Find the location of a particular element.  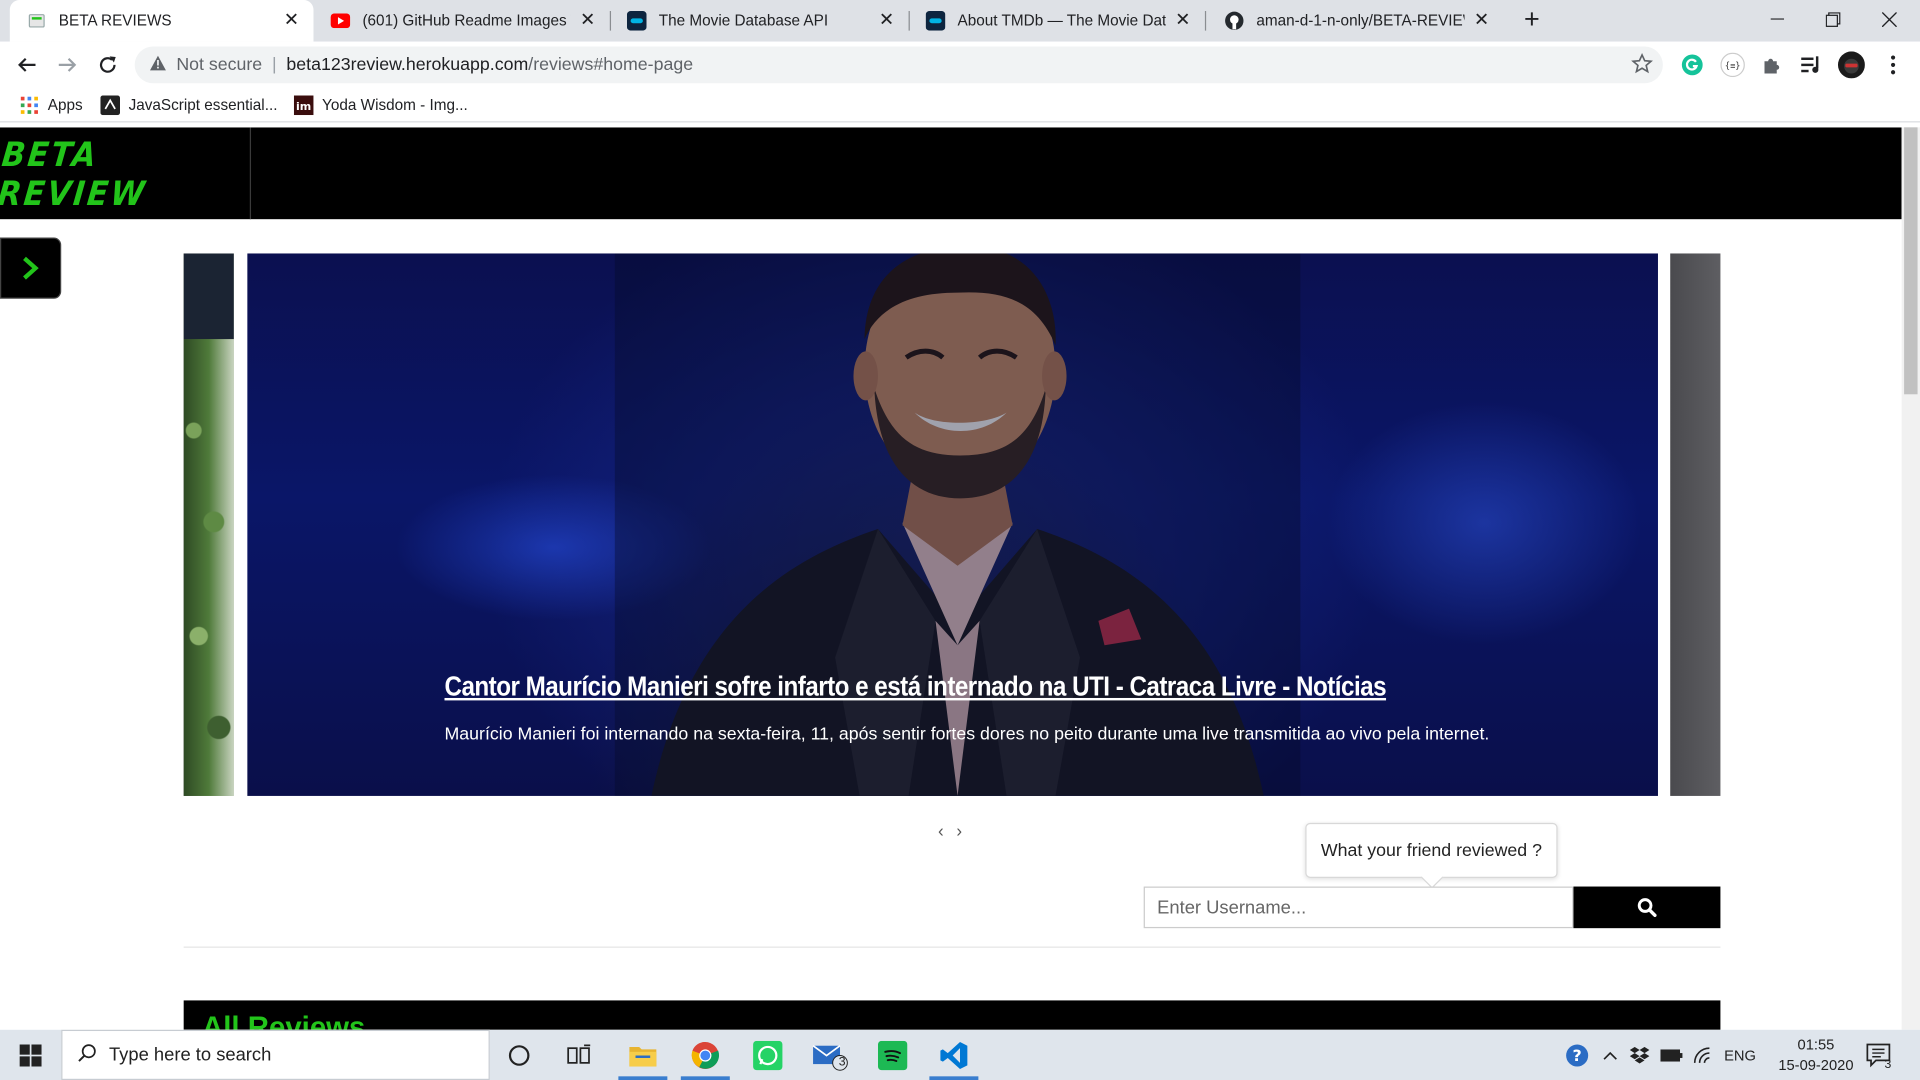

username-input is located at coordinates (1358, 907).